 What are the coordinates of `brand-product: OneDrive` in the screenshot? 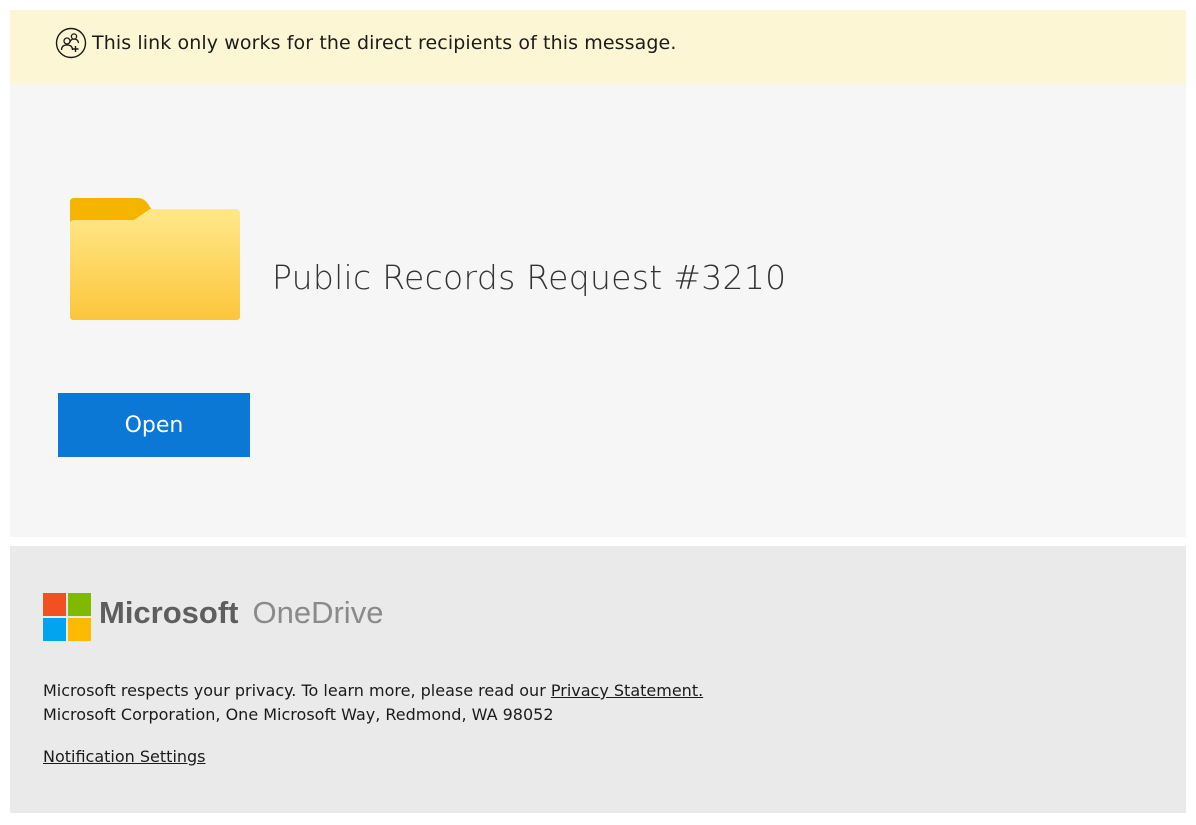 It's located at (318, 612).